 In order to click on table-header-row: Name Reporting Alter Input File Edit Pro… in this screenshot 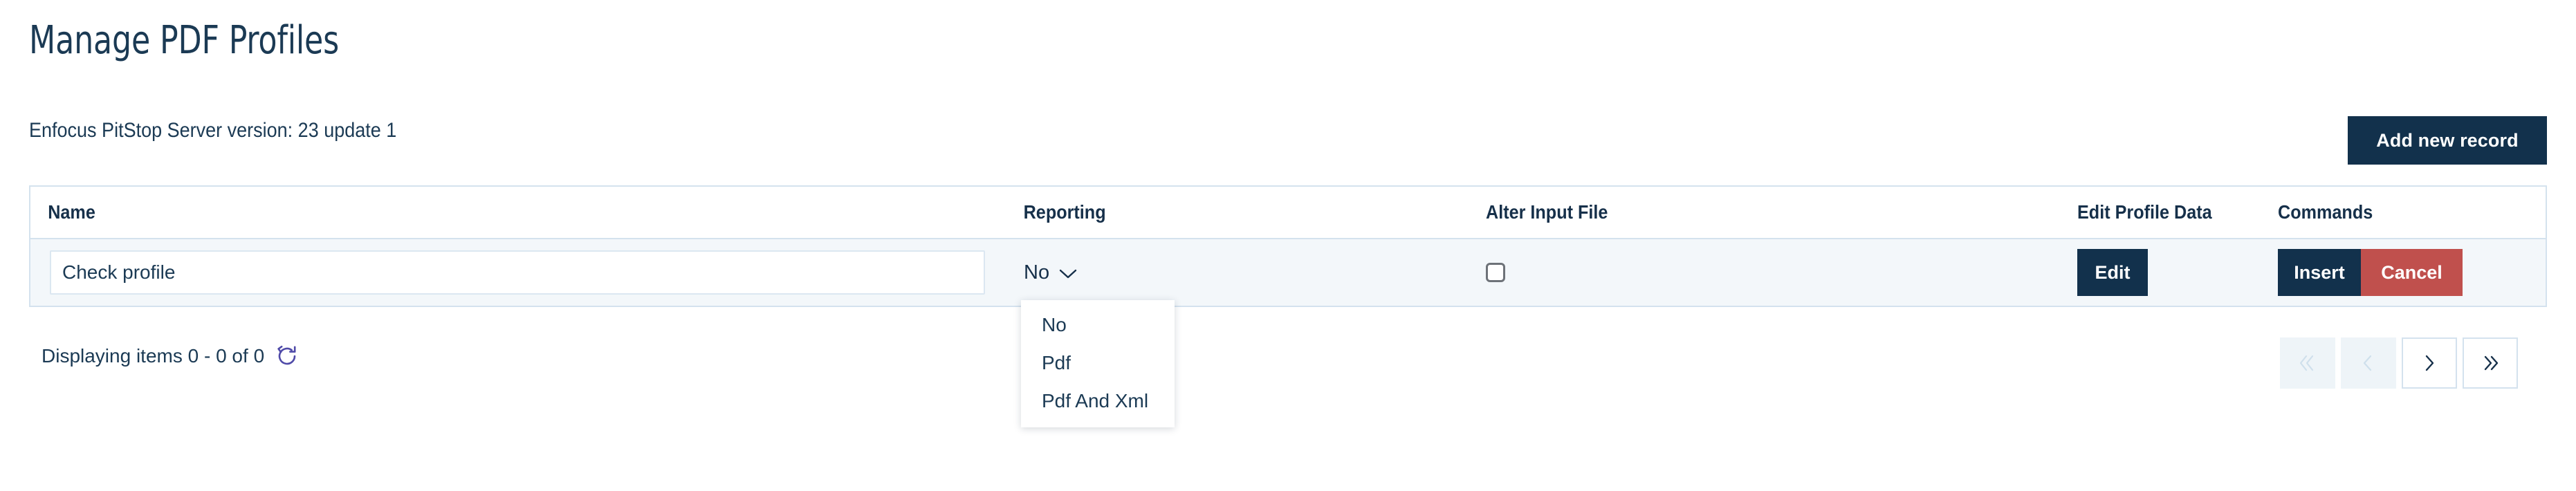, I will do `click(1288, 213)`.